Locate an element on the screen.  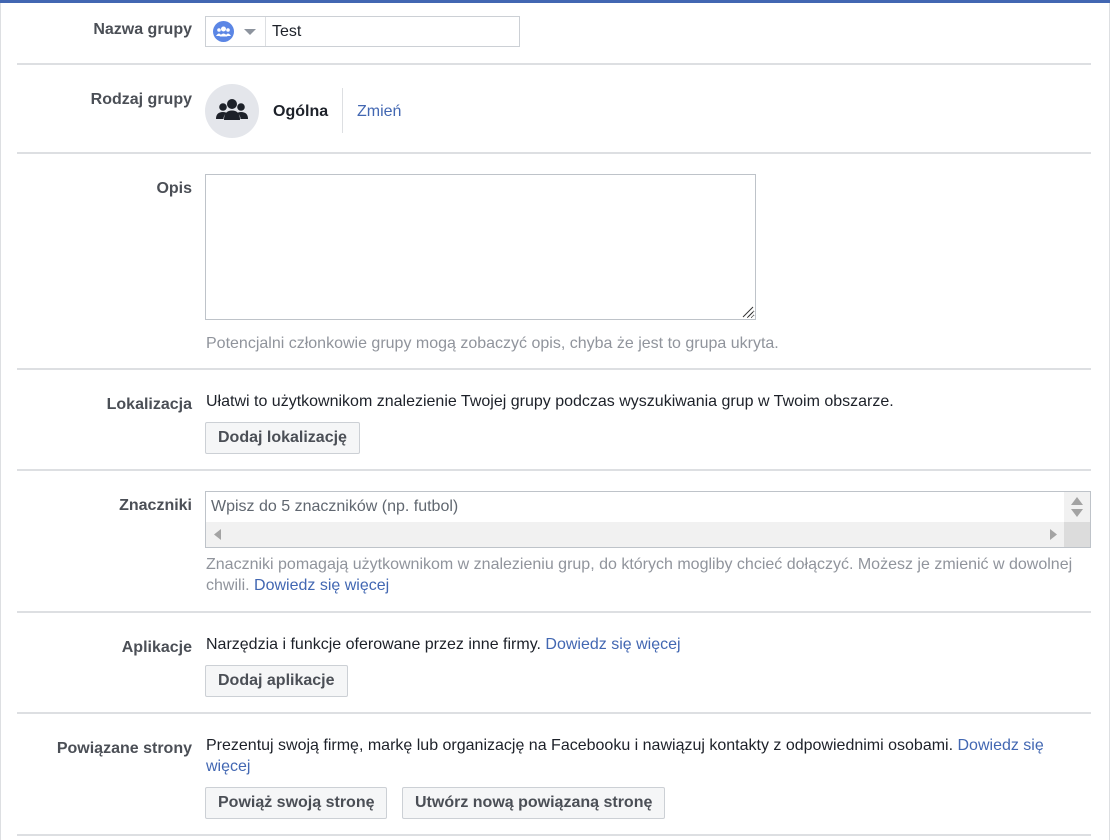
tags-help-line-2: chwili. Dowiedz się więcej is located at coordinates (297, 585).